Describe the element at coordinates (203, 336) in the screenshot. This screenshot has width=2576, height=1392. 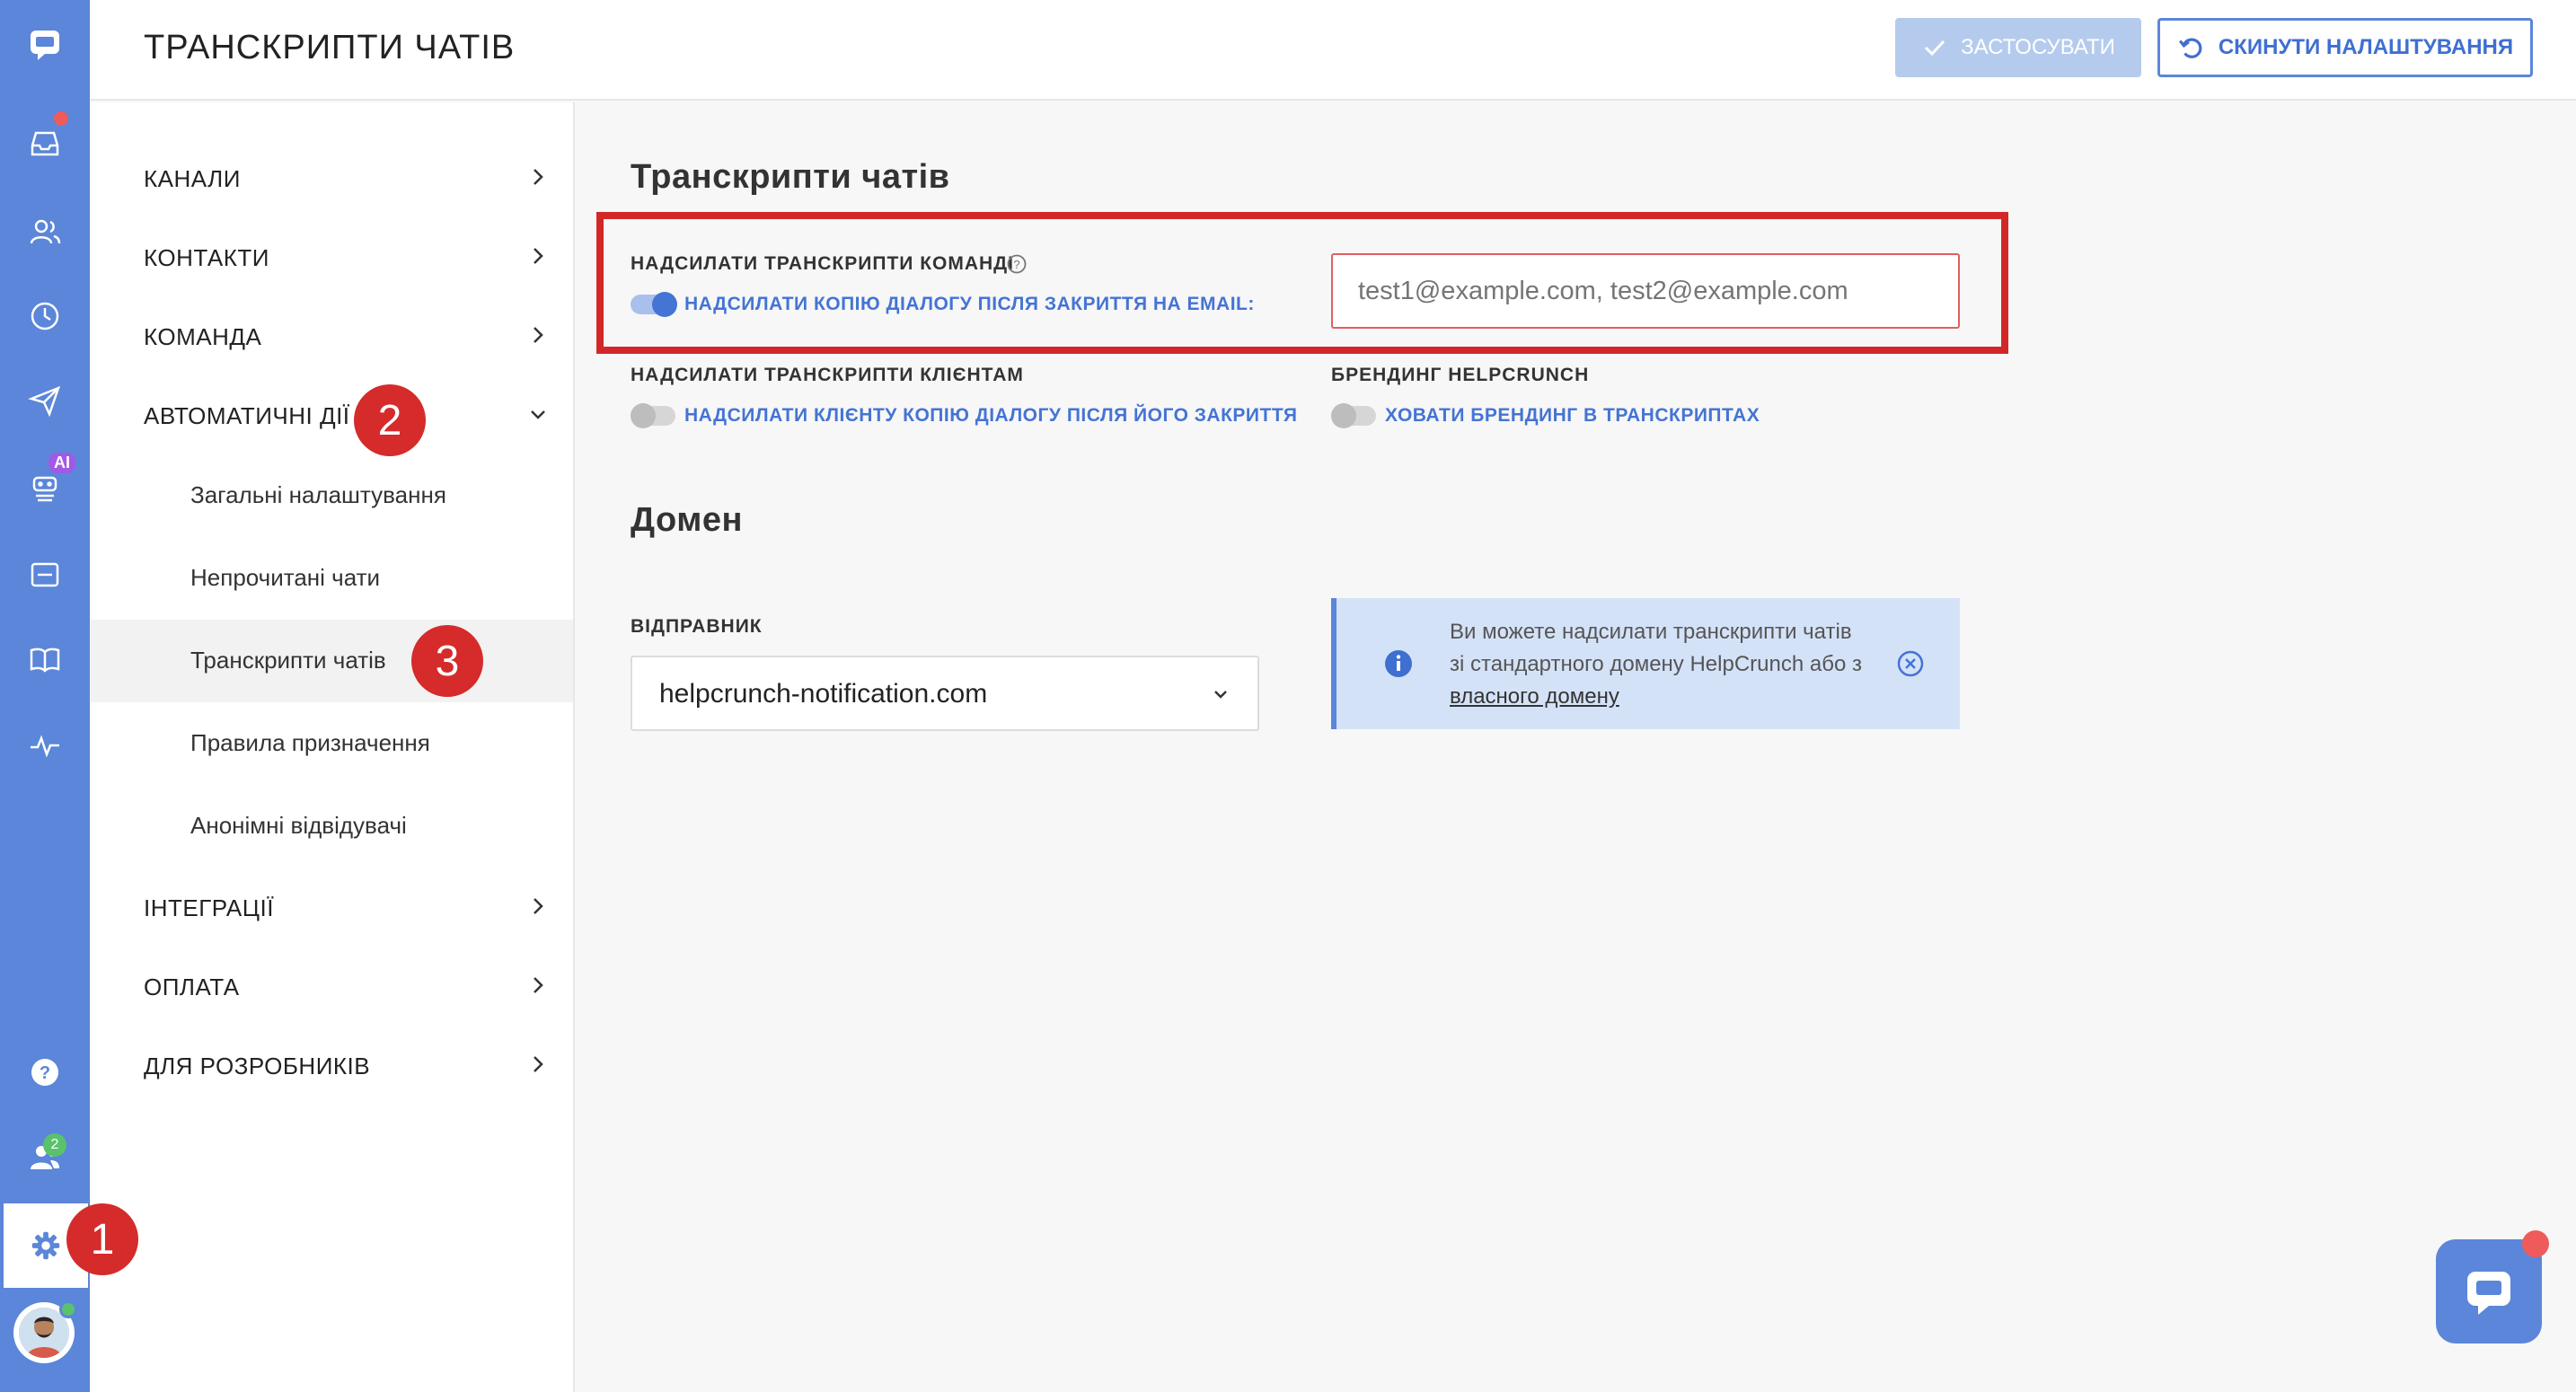
I see `nav-item-label: КОМАНДА` at that location.